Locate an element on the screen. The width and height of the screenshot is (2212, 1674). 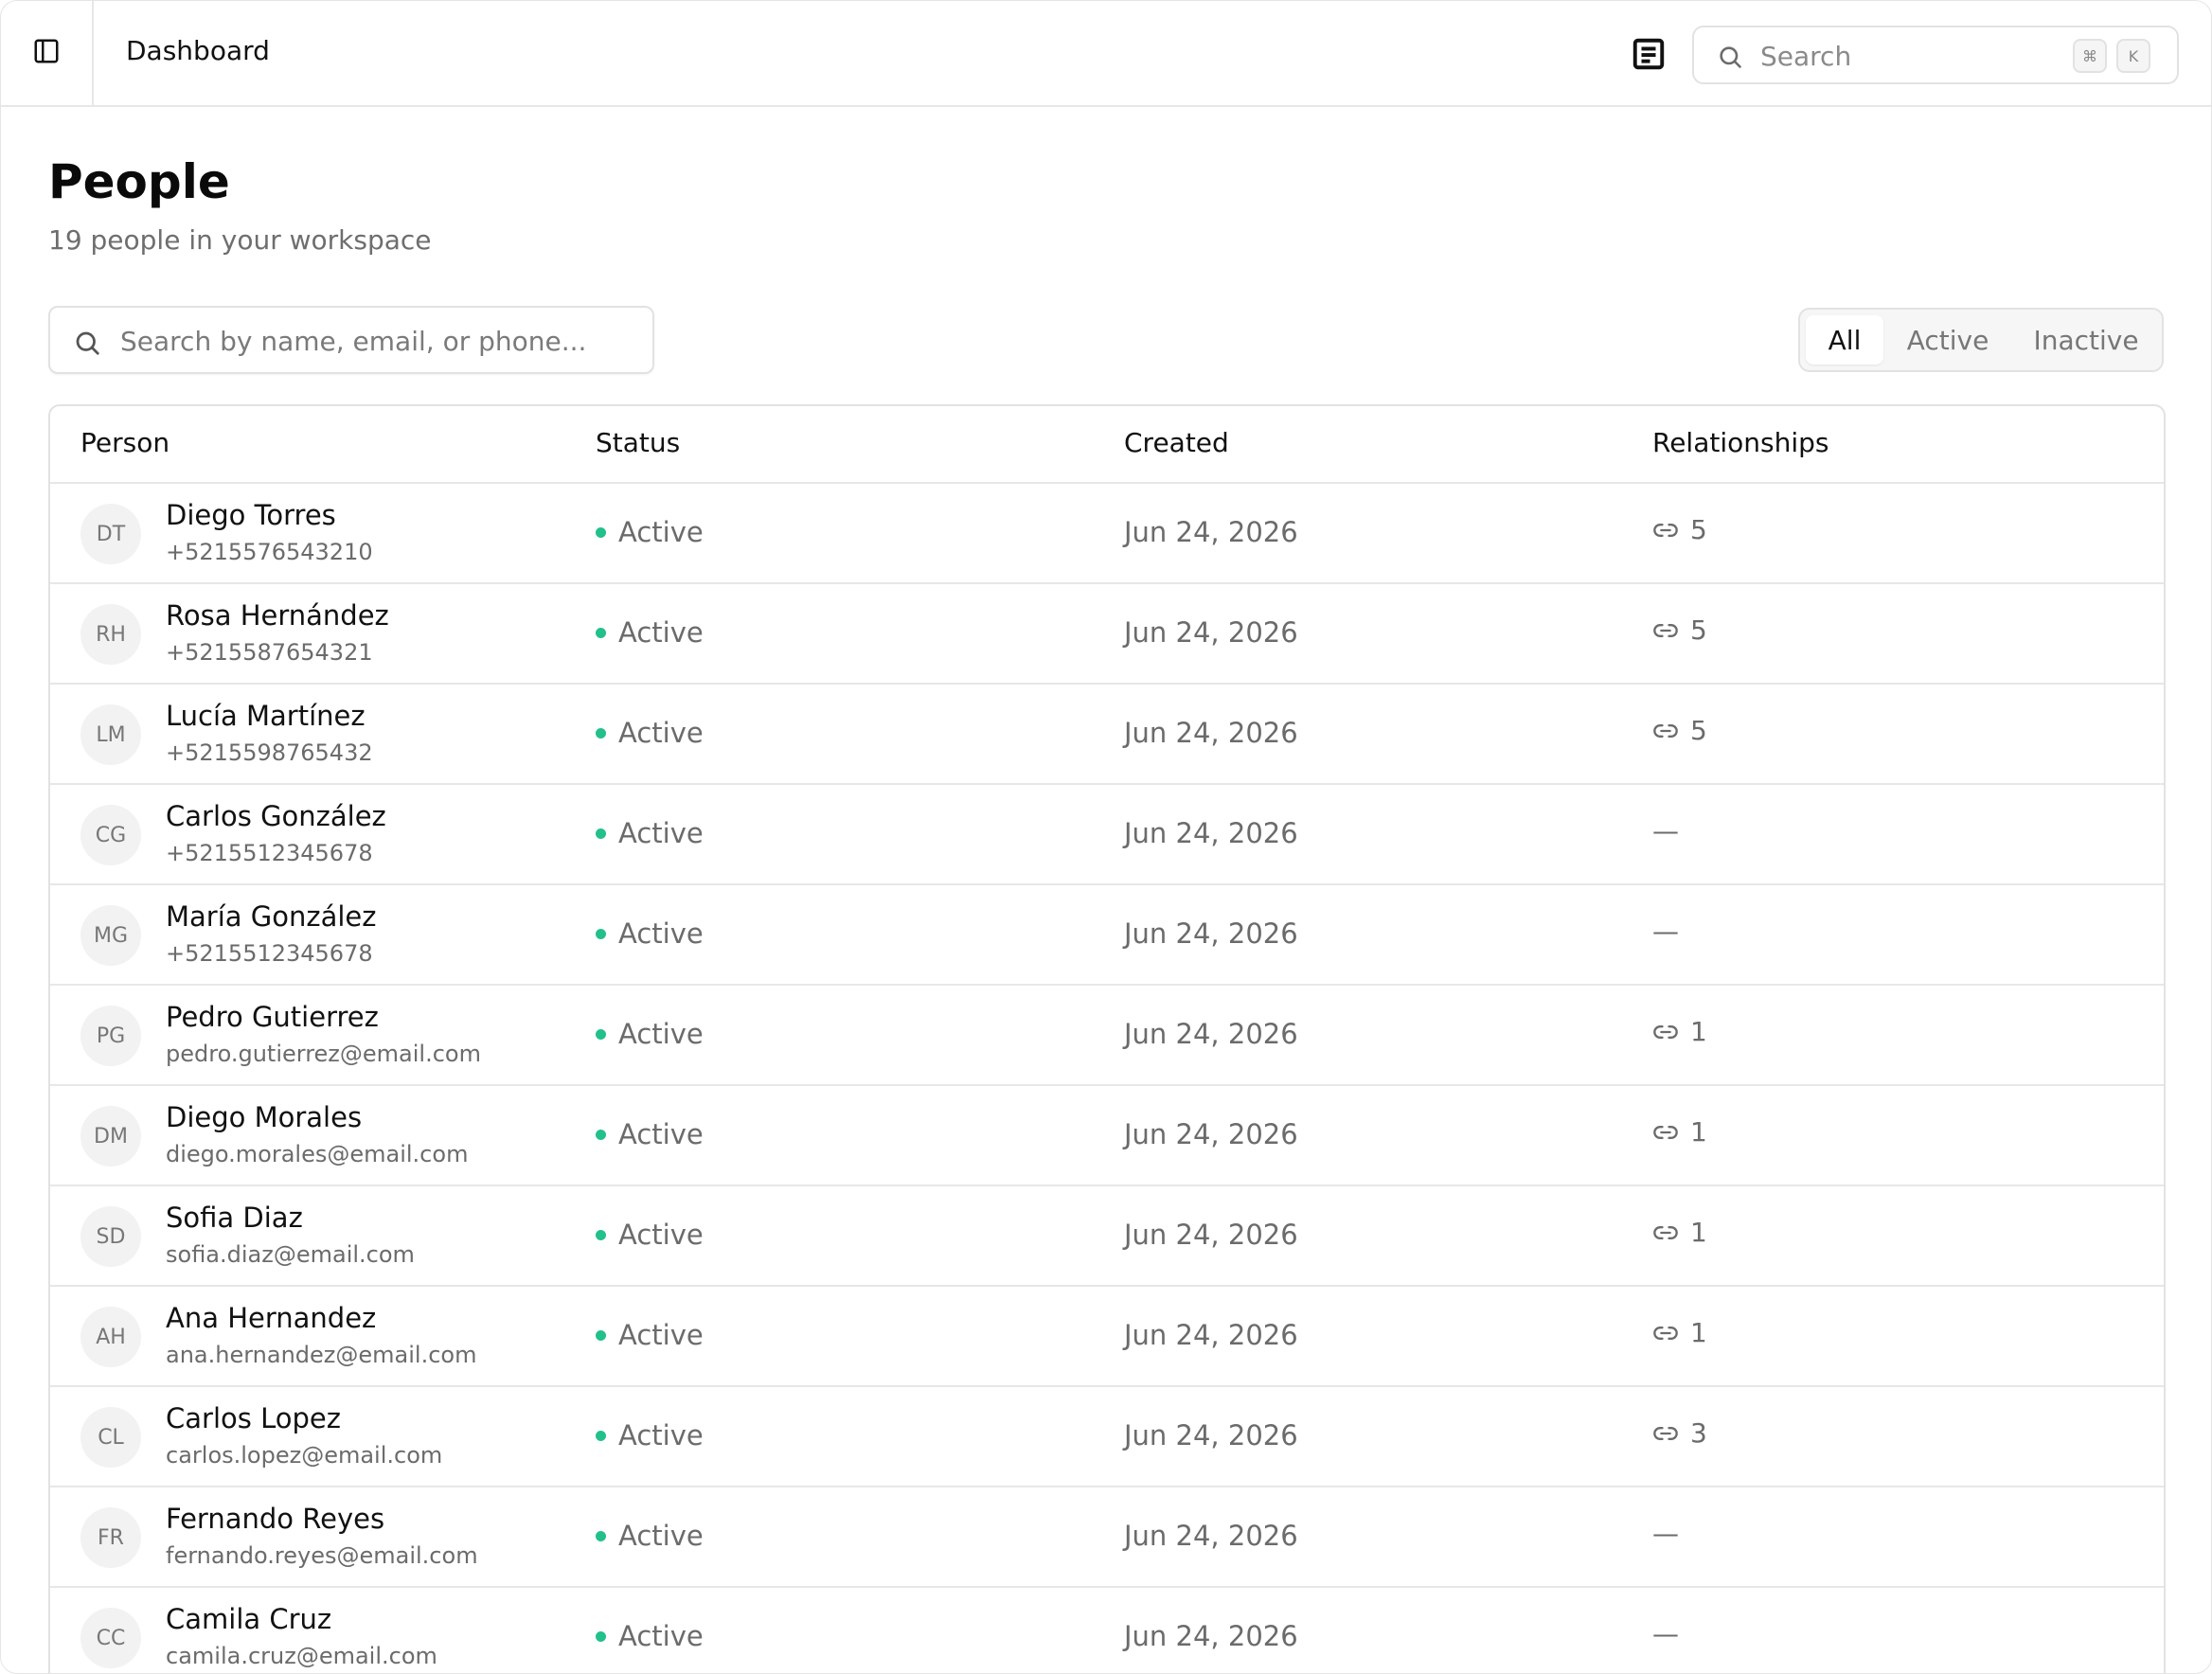
global-search-input: Search ⌘ K is located at coordinates (1935, 55).